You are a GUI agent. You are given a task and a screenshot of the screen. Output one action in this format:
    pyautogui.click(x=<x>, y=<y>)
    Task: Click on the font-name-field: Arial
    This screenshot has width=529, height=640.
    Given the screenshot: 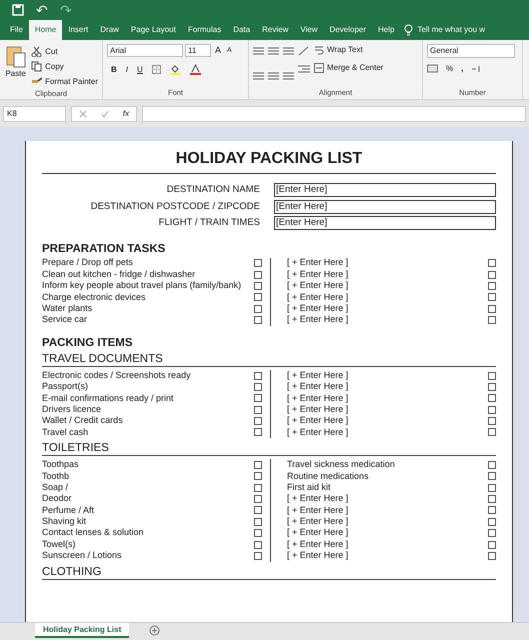 What is the action you would take?
    pyautogui.click(x=145, y=51)
    